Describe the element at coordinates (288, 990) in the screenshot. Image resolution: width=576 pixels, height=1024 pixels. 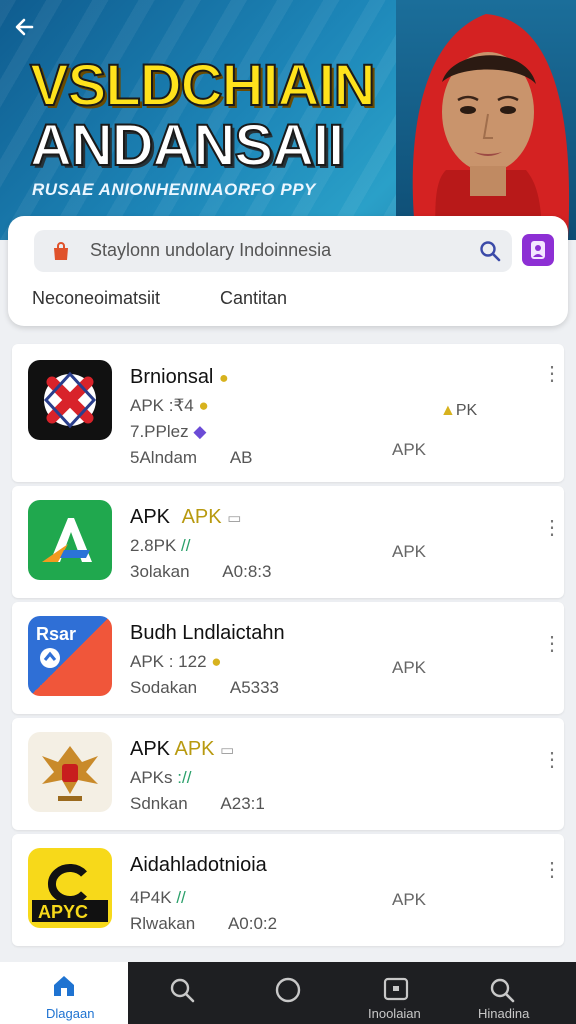
I see `circle-icon` at that location.